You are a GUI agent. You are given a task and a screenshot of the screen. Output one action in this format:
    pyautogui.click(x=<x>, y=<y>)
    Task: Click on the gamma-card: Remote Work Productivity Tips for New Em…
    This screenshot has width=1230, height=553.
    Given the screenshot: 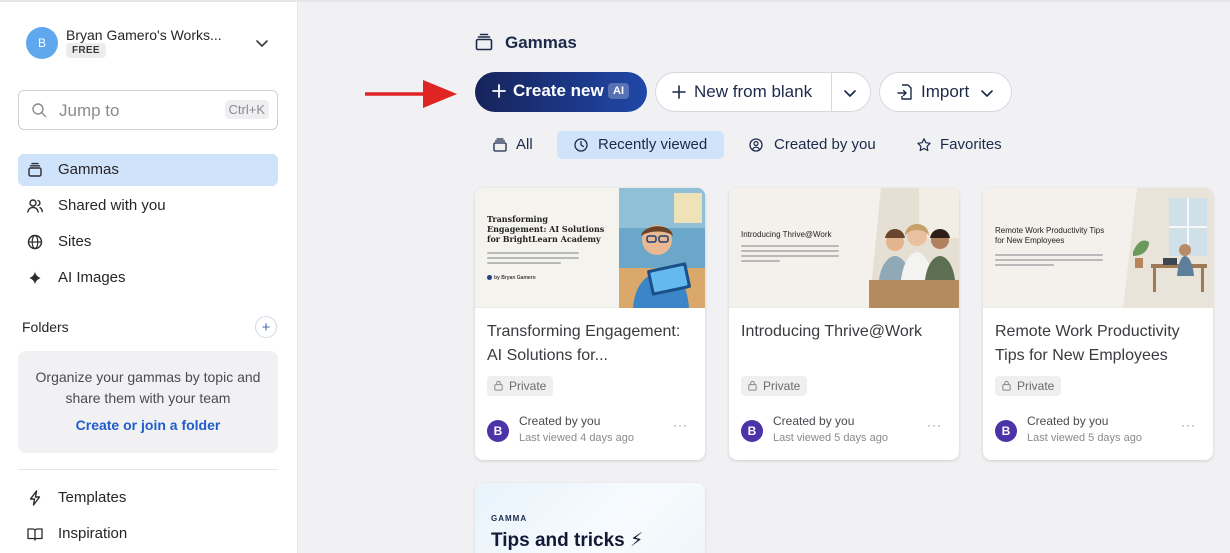 What is the action you would take?
    pyautogui.click(x=1098, y=324)
    